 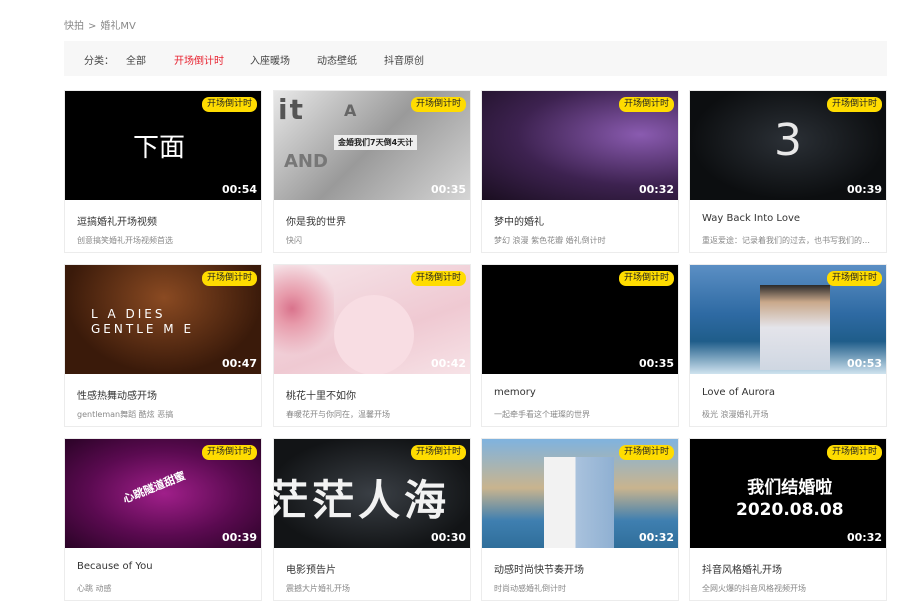 What do you see at coordinates (294, 240) in the screenshot?
I see `video-description: 快闪` at bounding box center [294, 240].